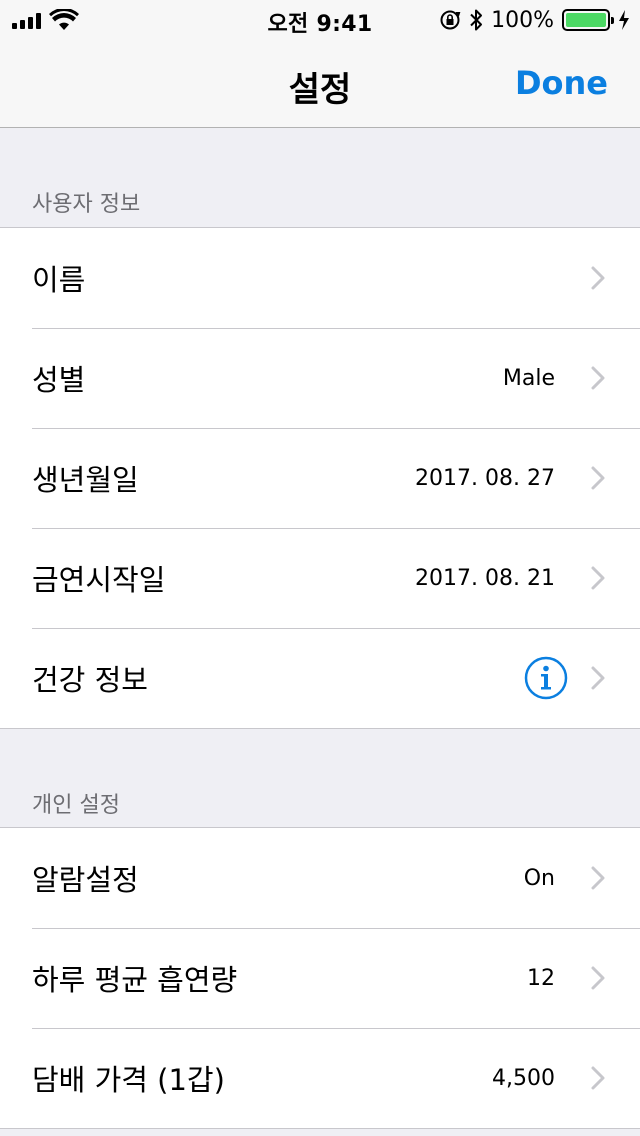 The image size is (640, 1136). Describe the element at coordinates (135, 980) in the screenshot. I see `row-label: 하루 평균 흡연량` at that location.